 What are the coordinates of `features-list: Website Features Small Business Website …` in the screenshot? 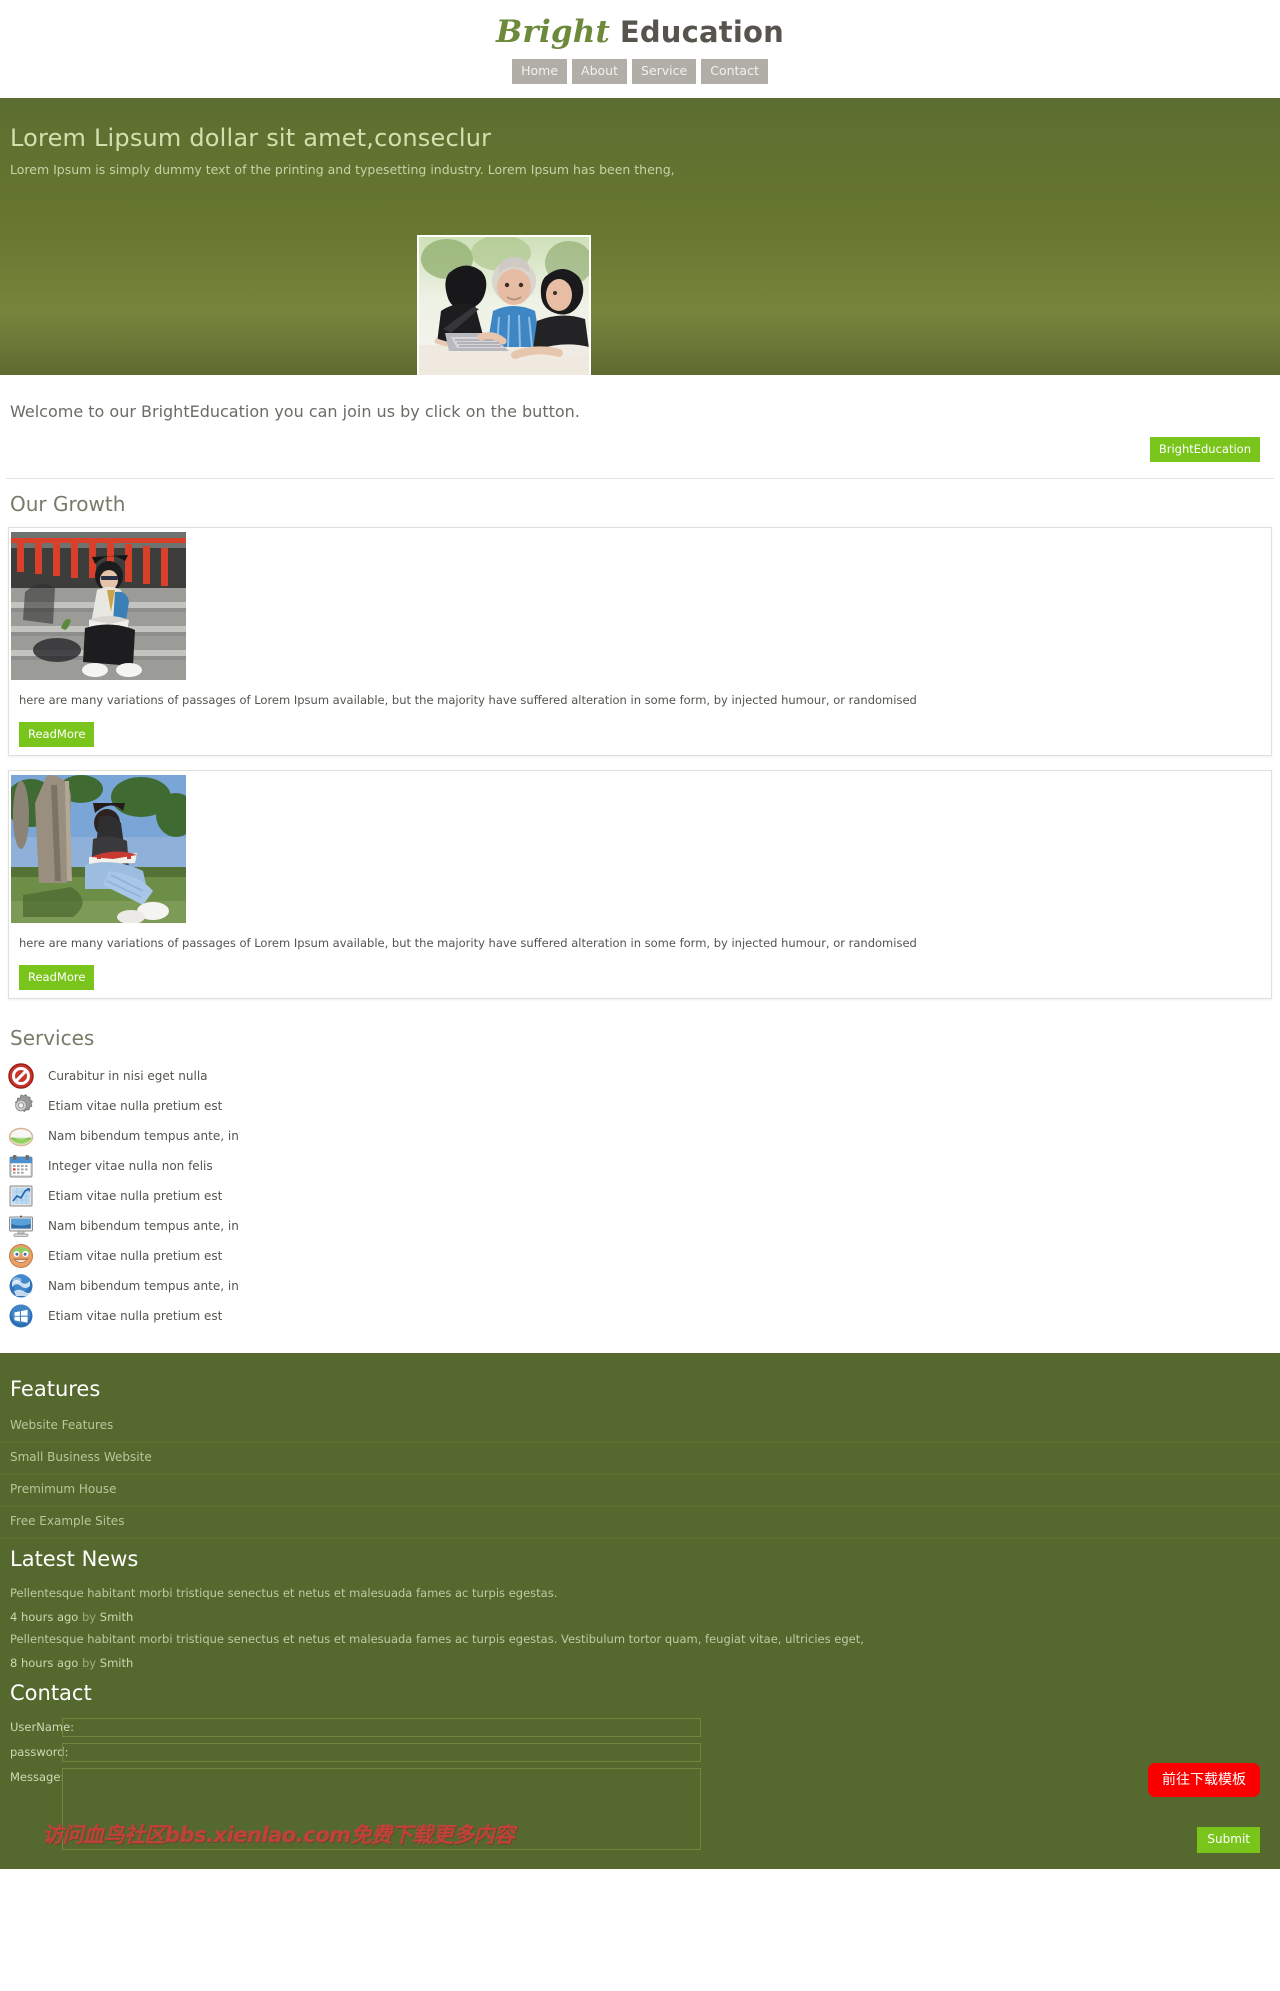 It's located at (640, 1475).